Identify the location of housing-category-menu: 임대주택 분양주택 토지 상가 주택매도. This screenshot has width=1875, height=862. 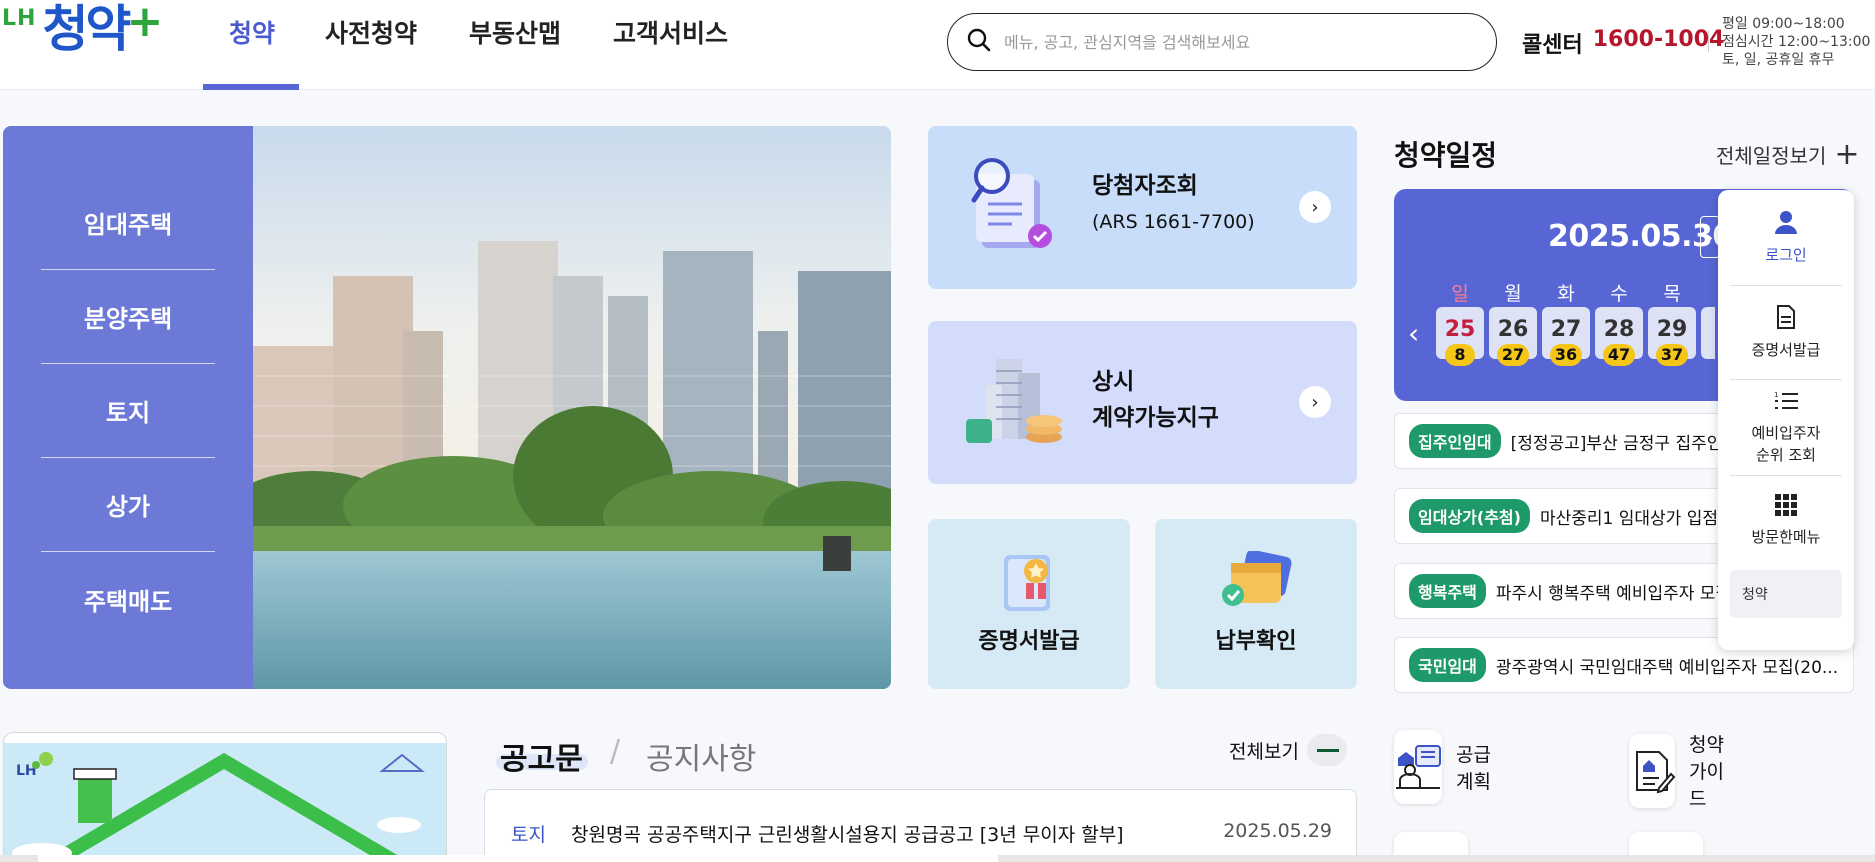
(128, 407).